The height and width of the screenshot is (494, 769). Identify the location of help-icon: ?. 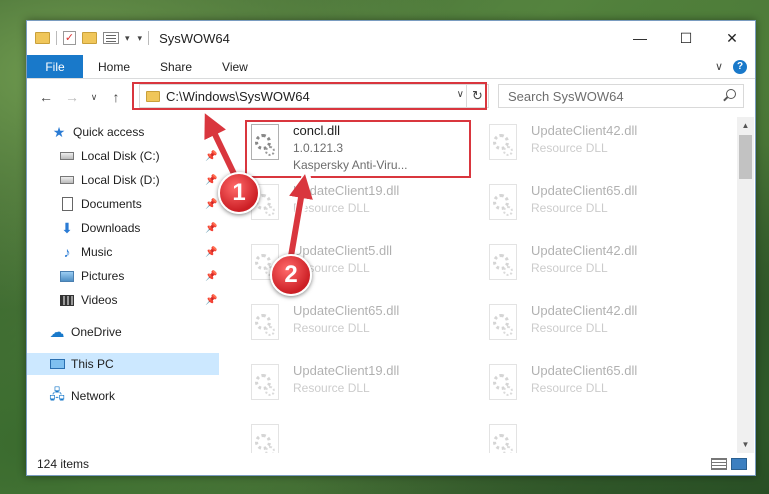
(740, 66).